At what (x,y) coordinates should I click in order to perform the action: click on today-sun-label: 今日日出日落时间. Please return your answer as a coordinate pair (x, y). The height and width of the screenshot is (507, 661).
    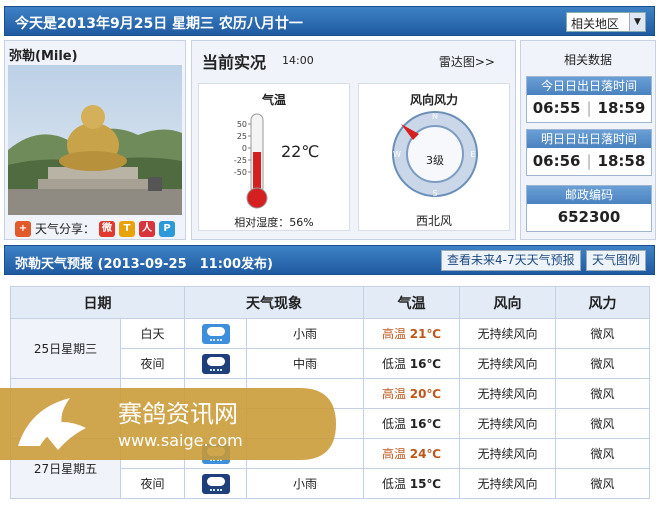
    Looking at the image, I should click on (589, 86).